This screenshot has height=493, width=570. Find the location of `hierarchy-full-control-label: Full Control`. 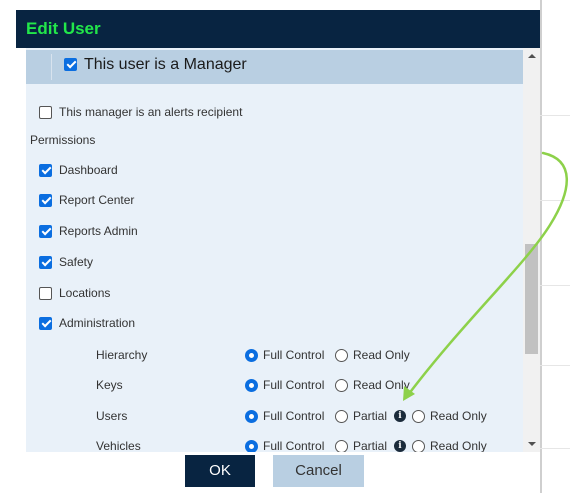

hierarchy-full-control-label: Full Control is located at coordinates (294, 355).